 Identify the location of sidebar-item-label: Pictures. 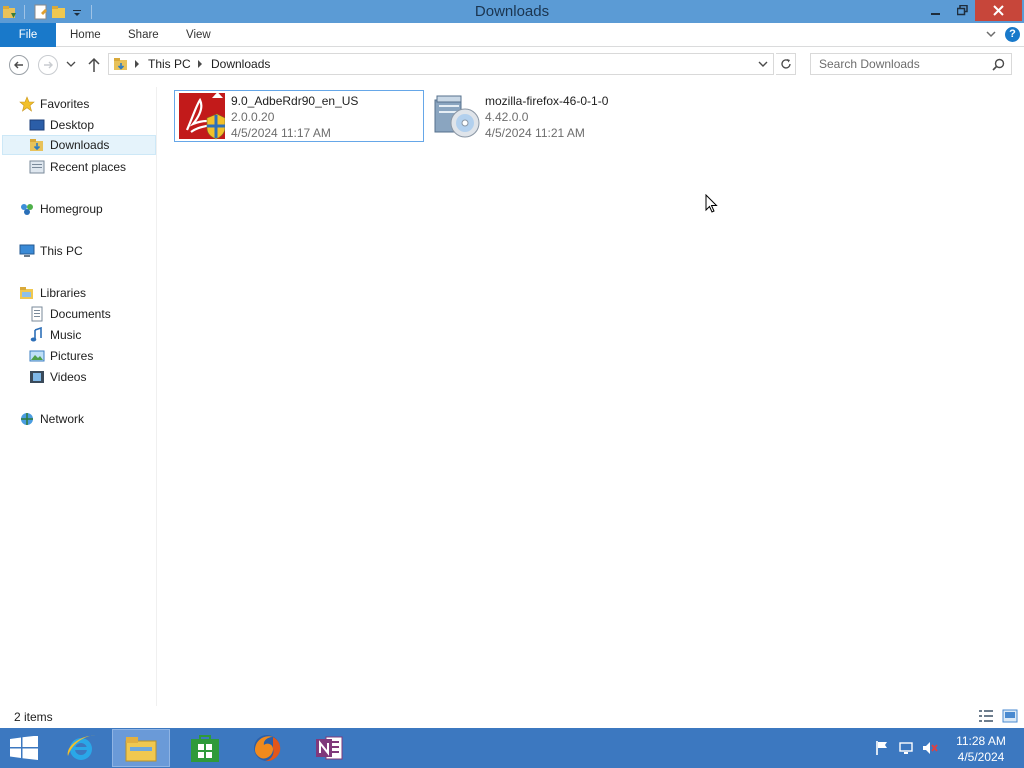
(72, 356).